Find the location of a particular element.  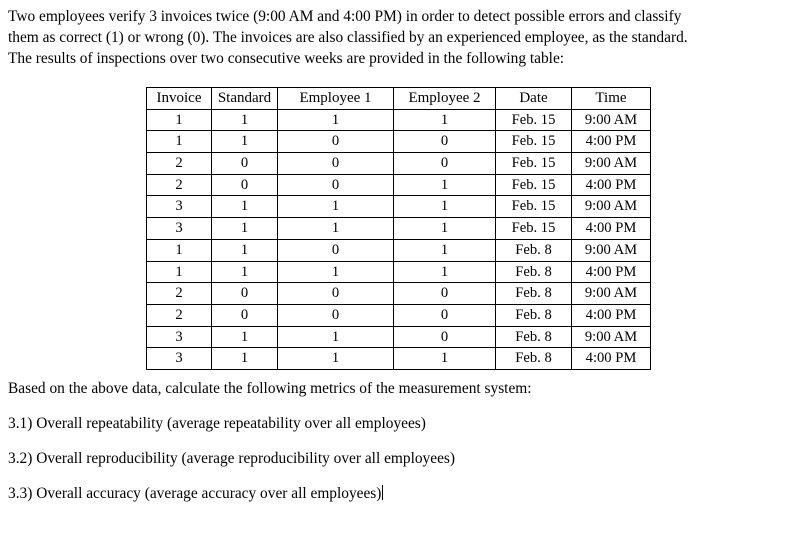

table-row: 2 0 0 0 Feb. 8 4:00 PM is located at coordinates (398, 315).